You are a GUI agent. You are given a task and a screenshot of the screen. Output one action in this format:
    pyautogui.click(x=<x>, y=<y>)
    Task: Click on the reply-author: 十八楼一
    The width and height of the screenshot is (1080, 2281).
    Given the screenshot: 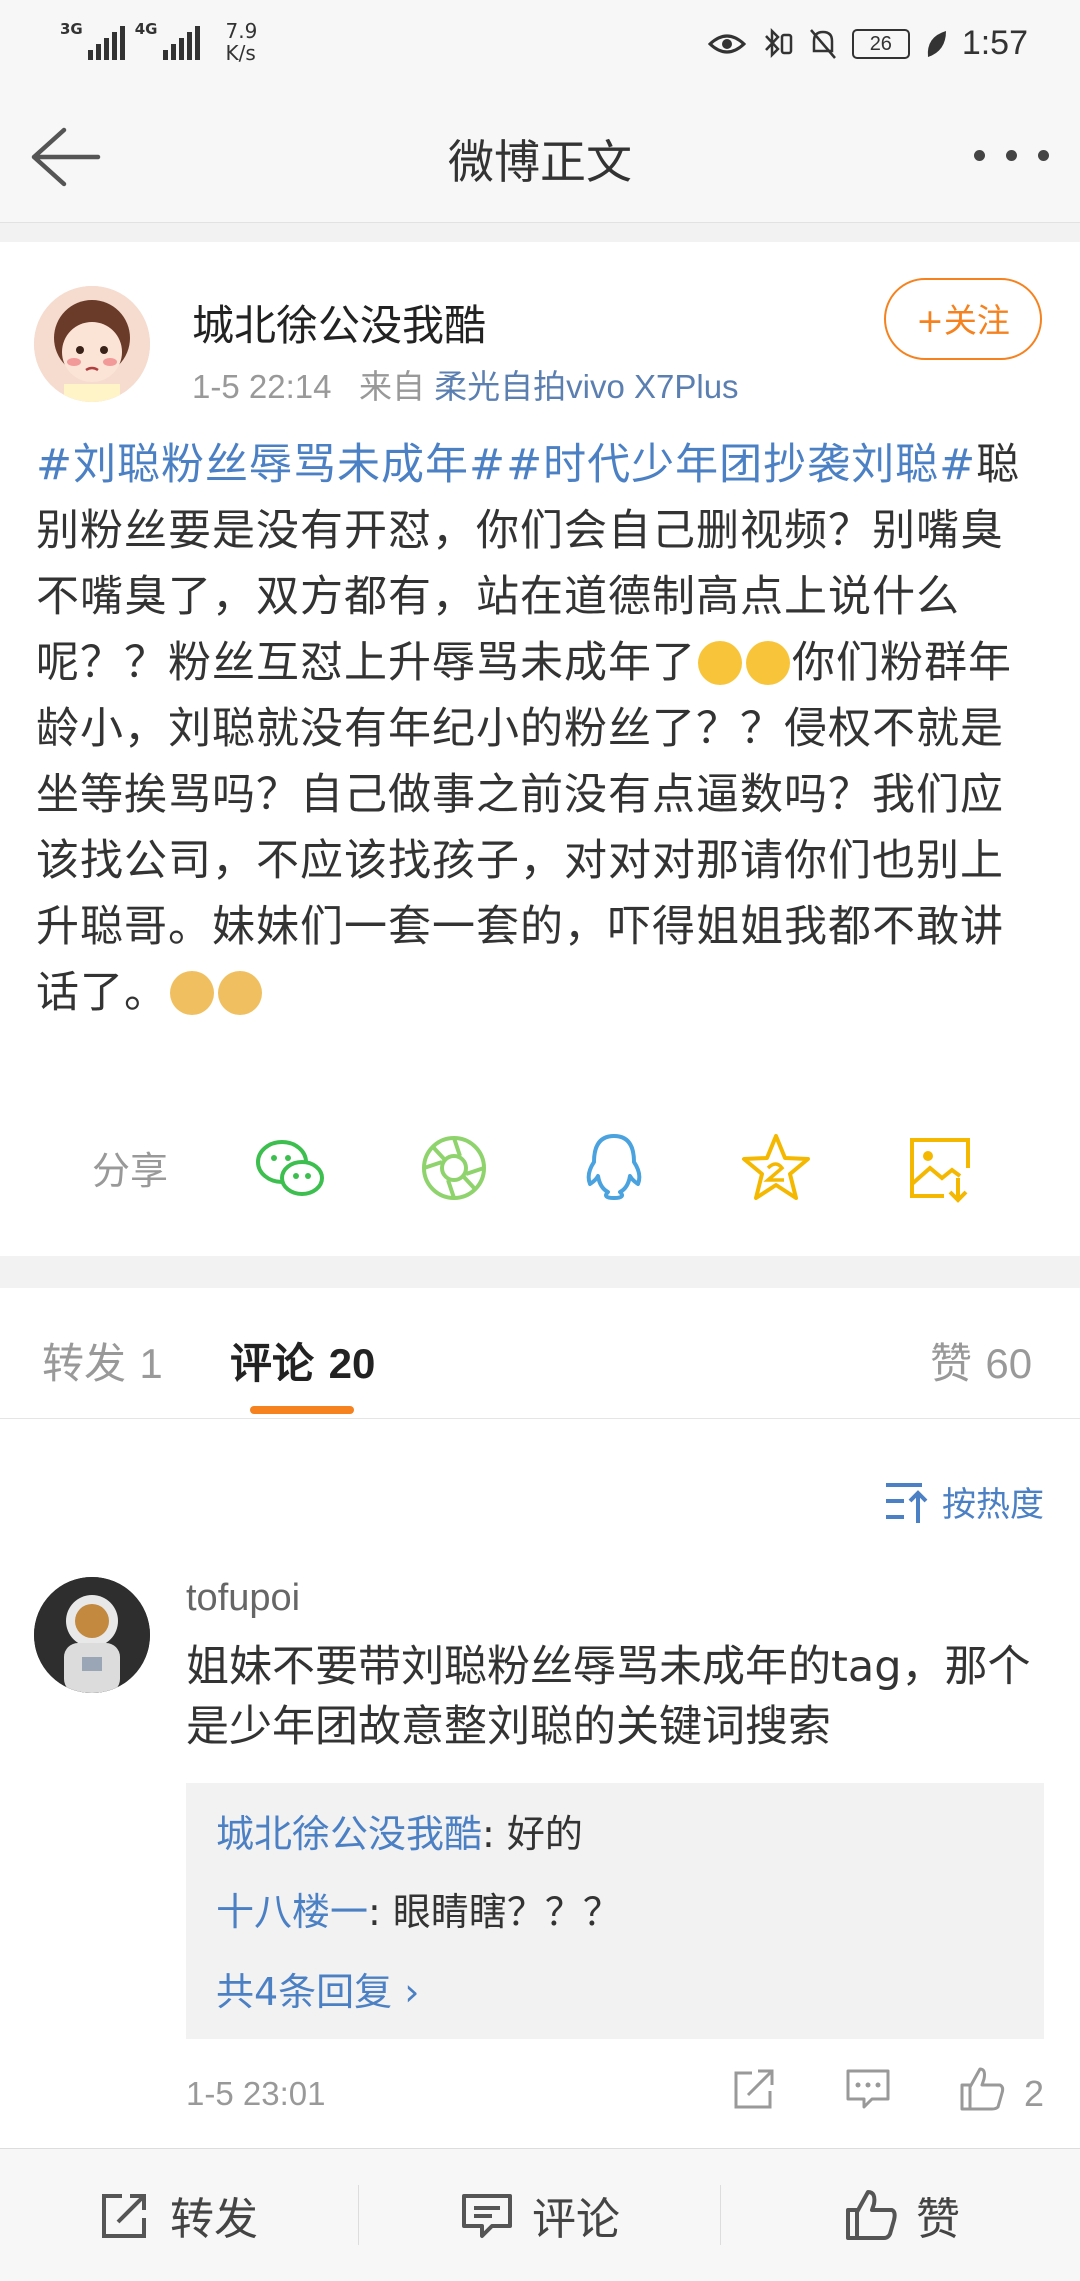 What is the action you would take?
    pyautogui.click(x=292, y=1912)
    